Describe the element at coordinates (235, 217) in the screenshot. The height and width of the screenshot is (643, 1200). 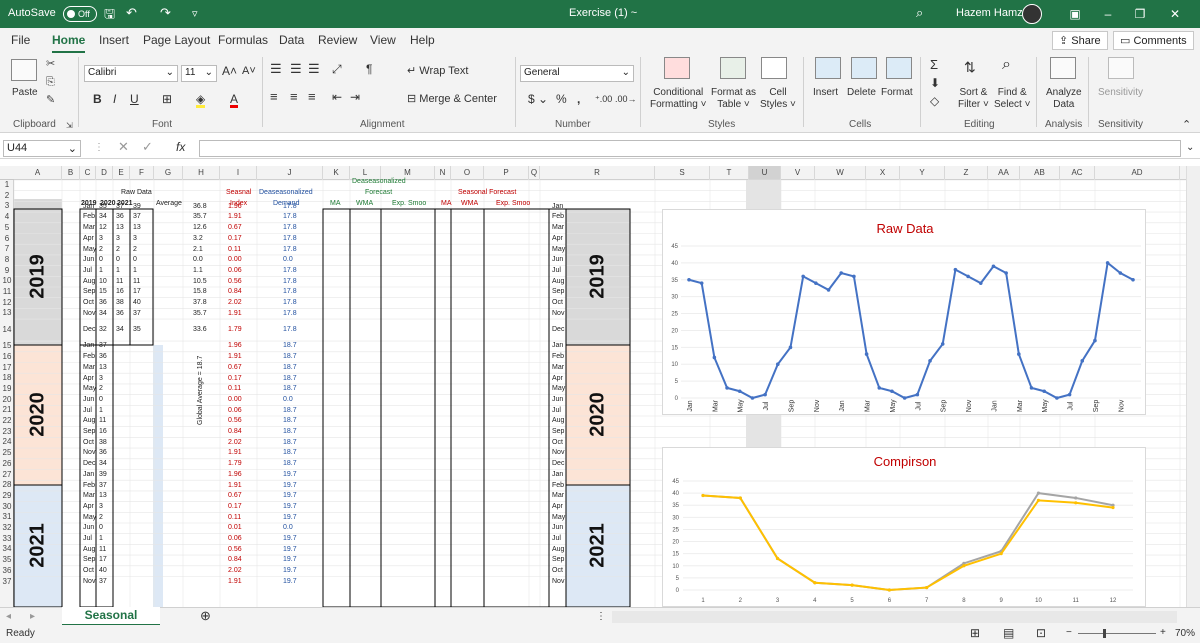
I see `seasonal-index-value: 1.91` at that location.